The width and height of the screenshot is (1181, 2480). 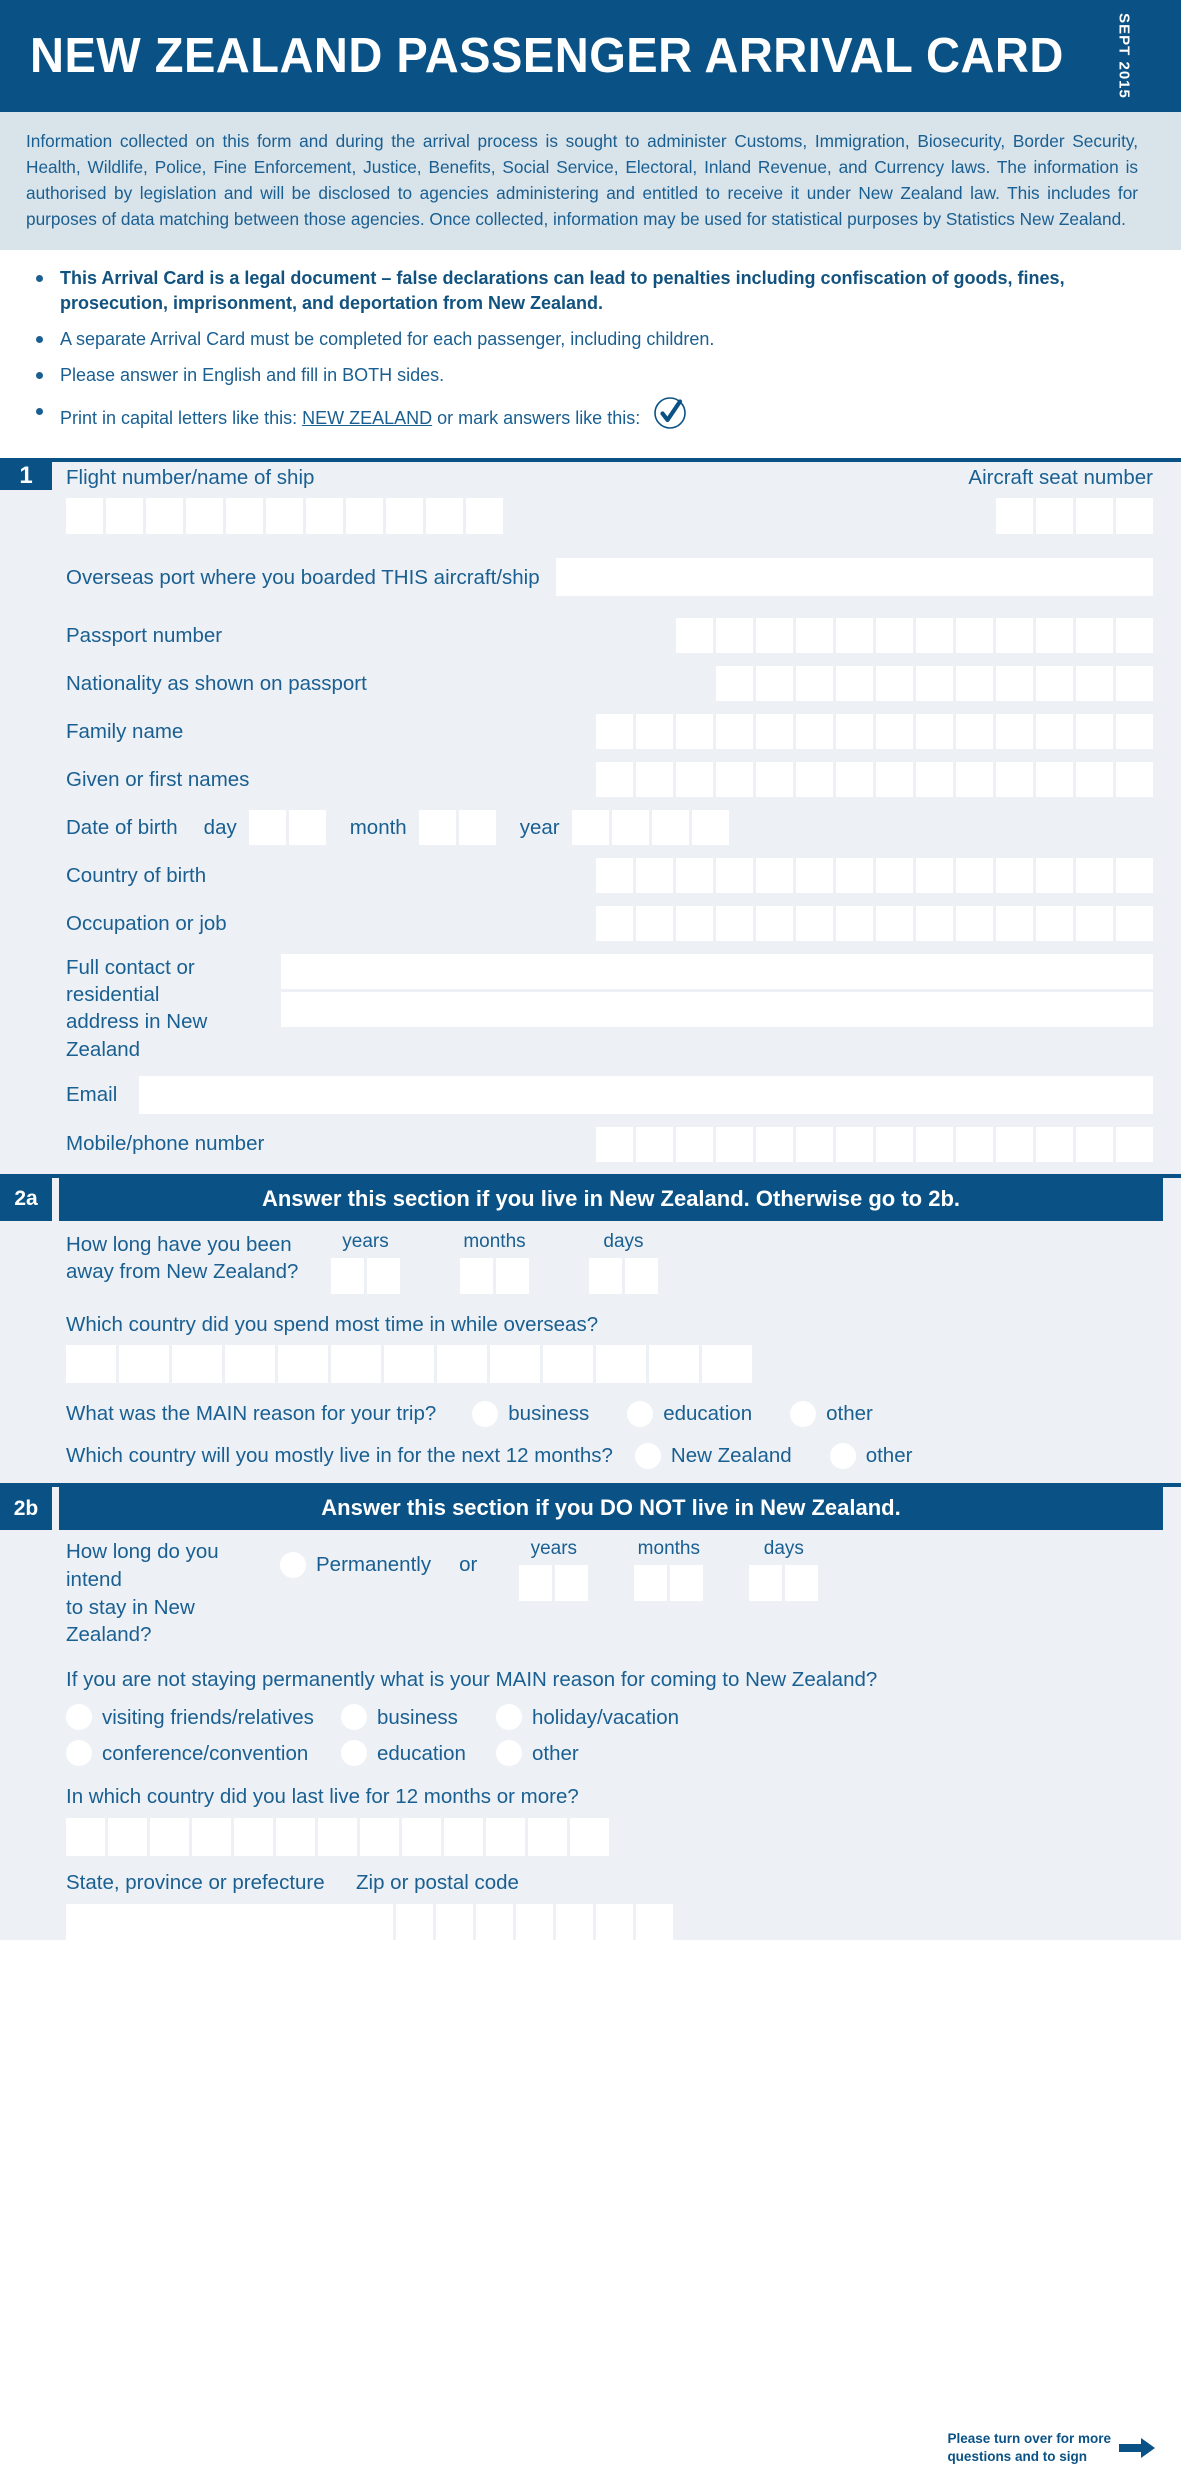 What do you see at coordinates (203, 1753) in the screenshot?
I see `radio-option-visit-reason-b-0: conference/convention` at bounding box center [203, 1753].